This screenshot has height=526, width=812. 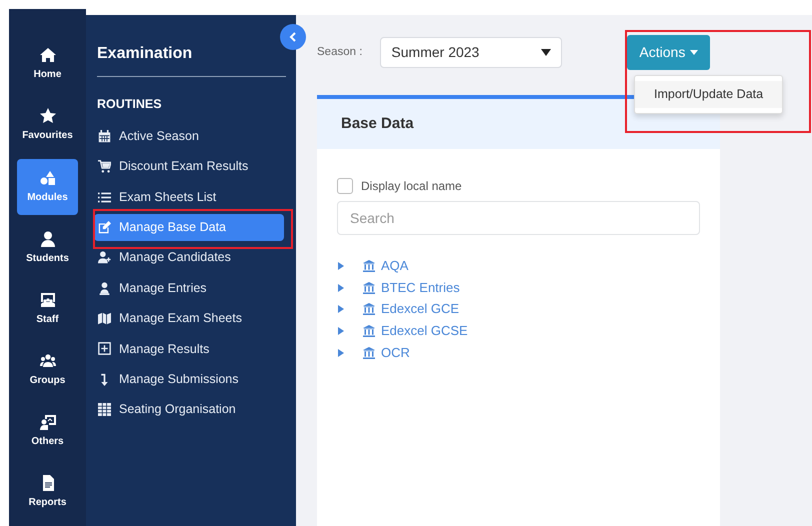 What do you see at coordinates (47, 492) in the screenshot?
I see `rail-nav-item: Reports` at bounding box center [47, 492].